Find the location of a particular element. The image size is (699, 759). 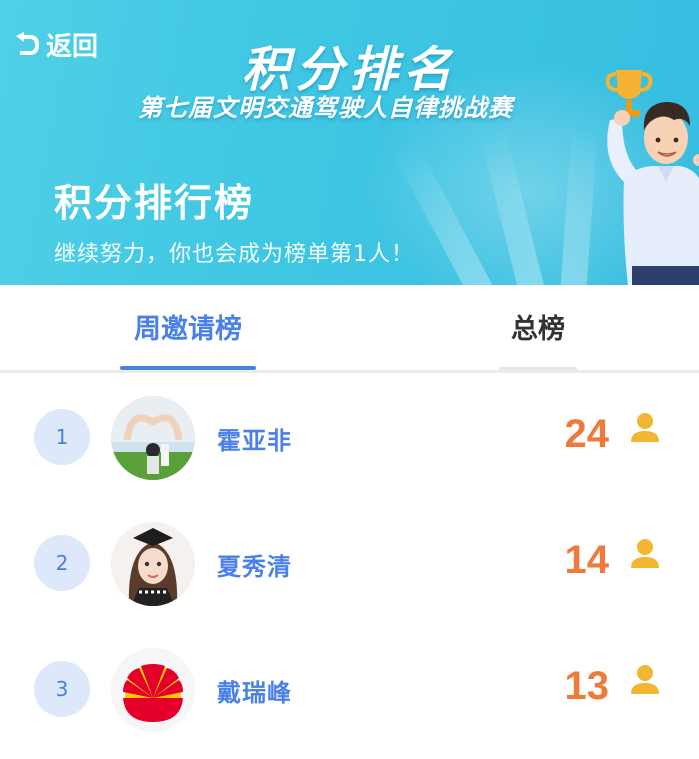

page-title: 积分排行榜 is located at coordinates (154, 203).